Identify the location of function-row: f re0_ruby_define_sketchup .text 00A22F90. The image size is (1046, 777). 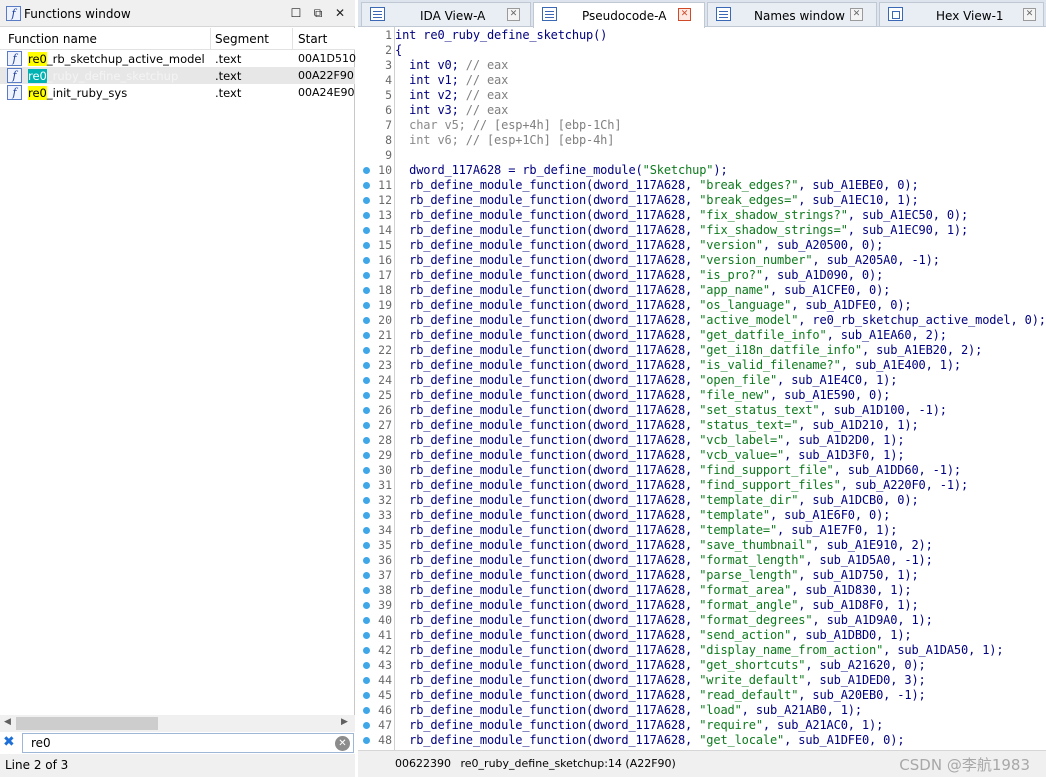
(177, 75).